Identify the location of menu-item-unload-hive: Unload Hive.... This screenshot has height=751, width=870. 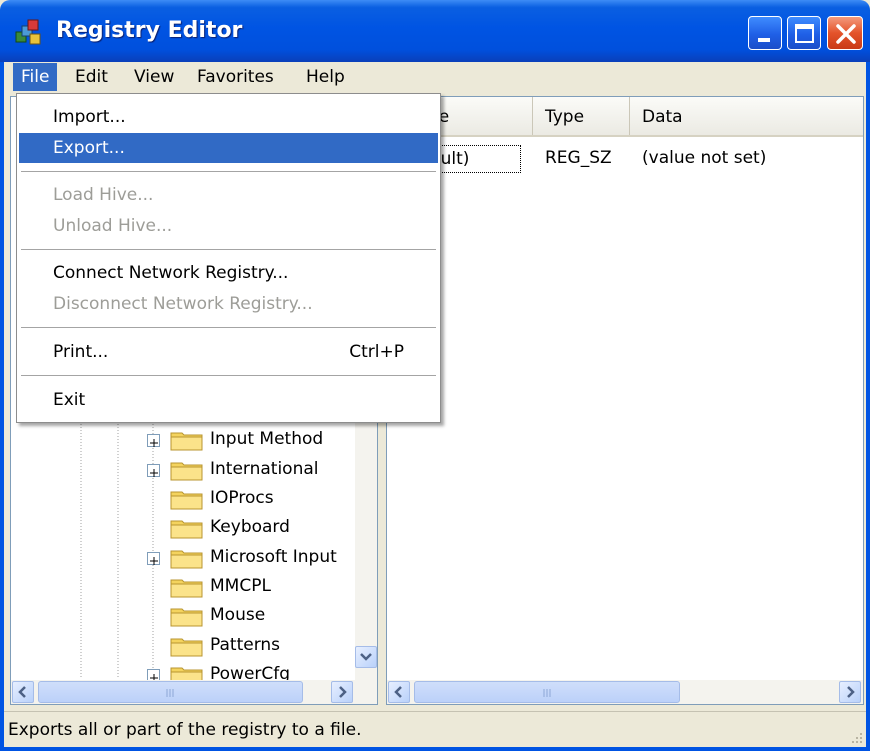
(228, 226).